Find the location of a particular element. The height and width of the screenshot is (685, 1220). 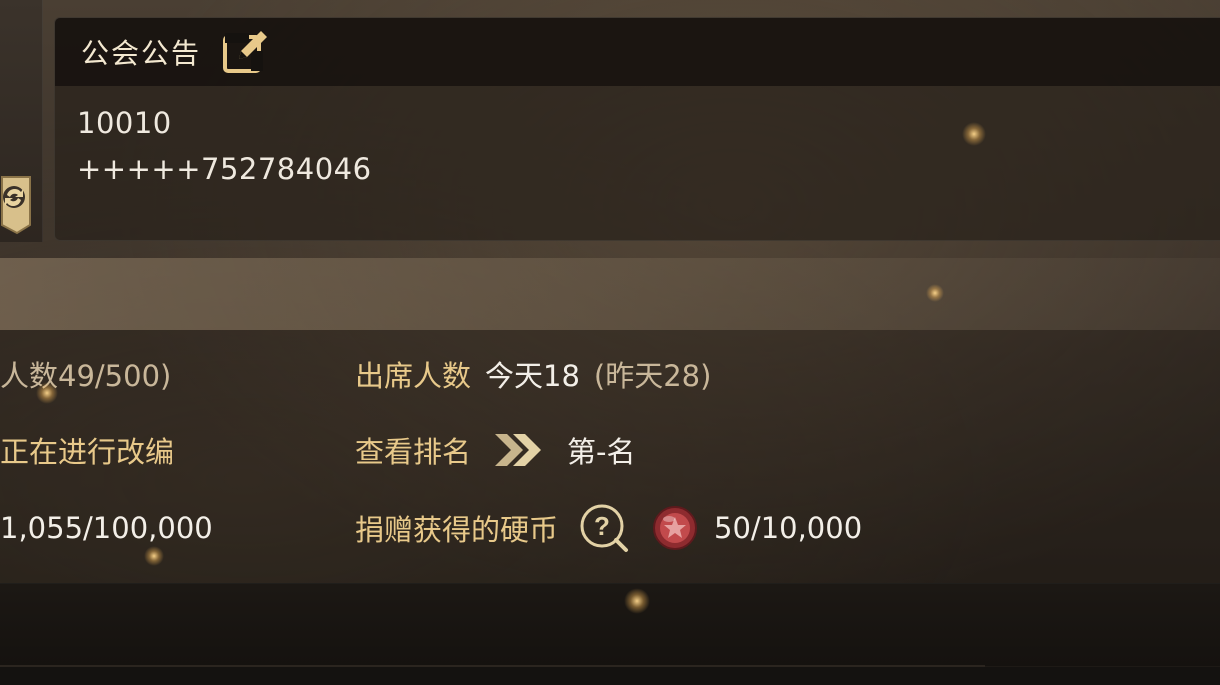

ranking-value: 第-名 is located at coordinates (601, 452).